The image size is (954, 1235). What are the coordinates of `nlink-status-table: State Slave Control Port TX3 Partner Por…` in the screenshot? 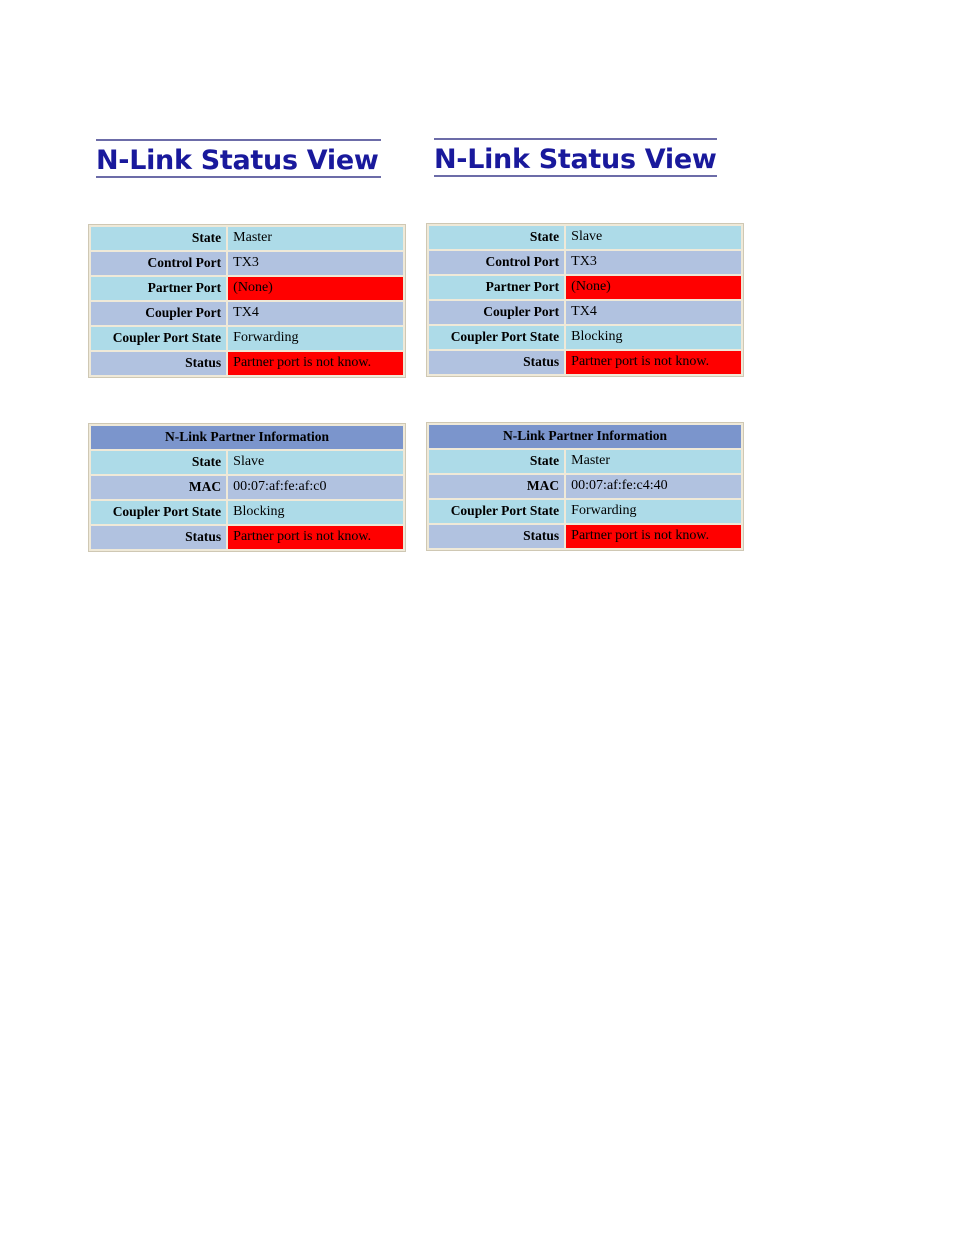 It's located at (585, 300).